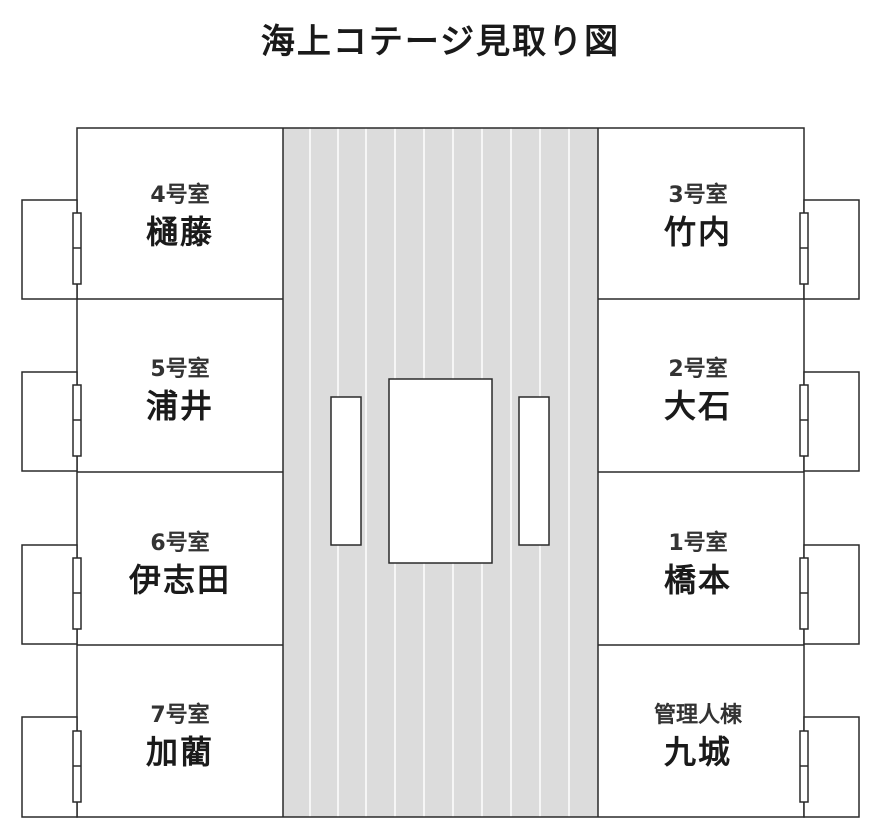  I want to click on room-occupant: 大石, so click(697, 406).